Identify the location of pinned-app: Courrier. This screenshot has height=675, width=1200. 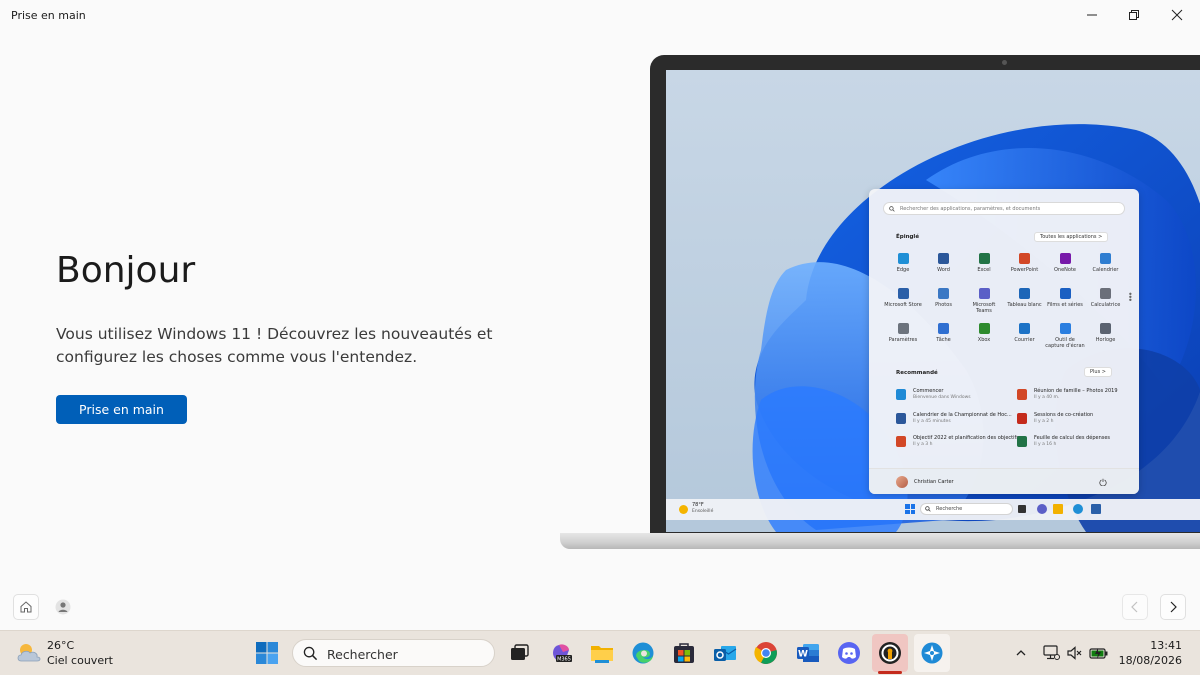
(1025, 333).